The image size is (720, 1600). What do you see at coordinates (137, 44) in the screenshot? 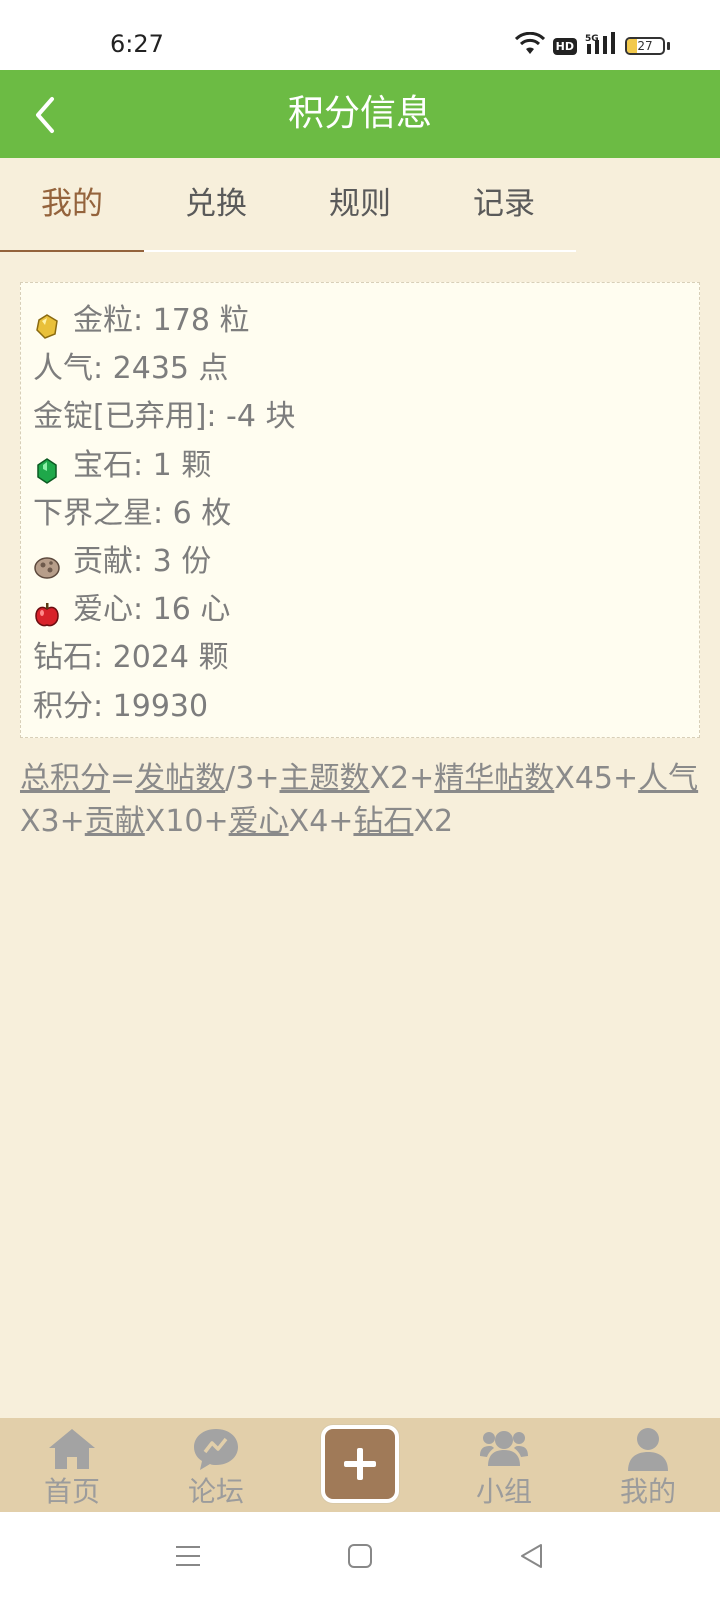
I see `status-time: 6:27` at bounding box center [137, 44].